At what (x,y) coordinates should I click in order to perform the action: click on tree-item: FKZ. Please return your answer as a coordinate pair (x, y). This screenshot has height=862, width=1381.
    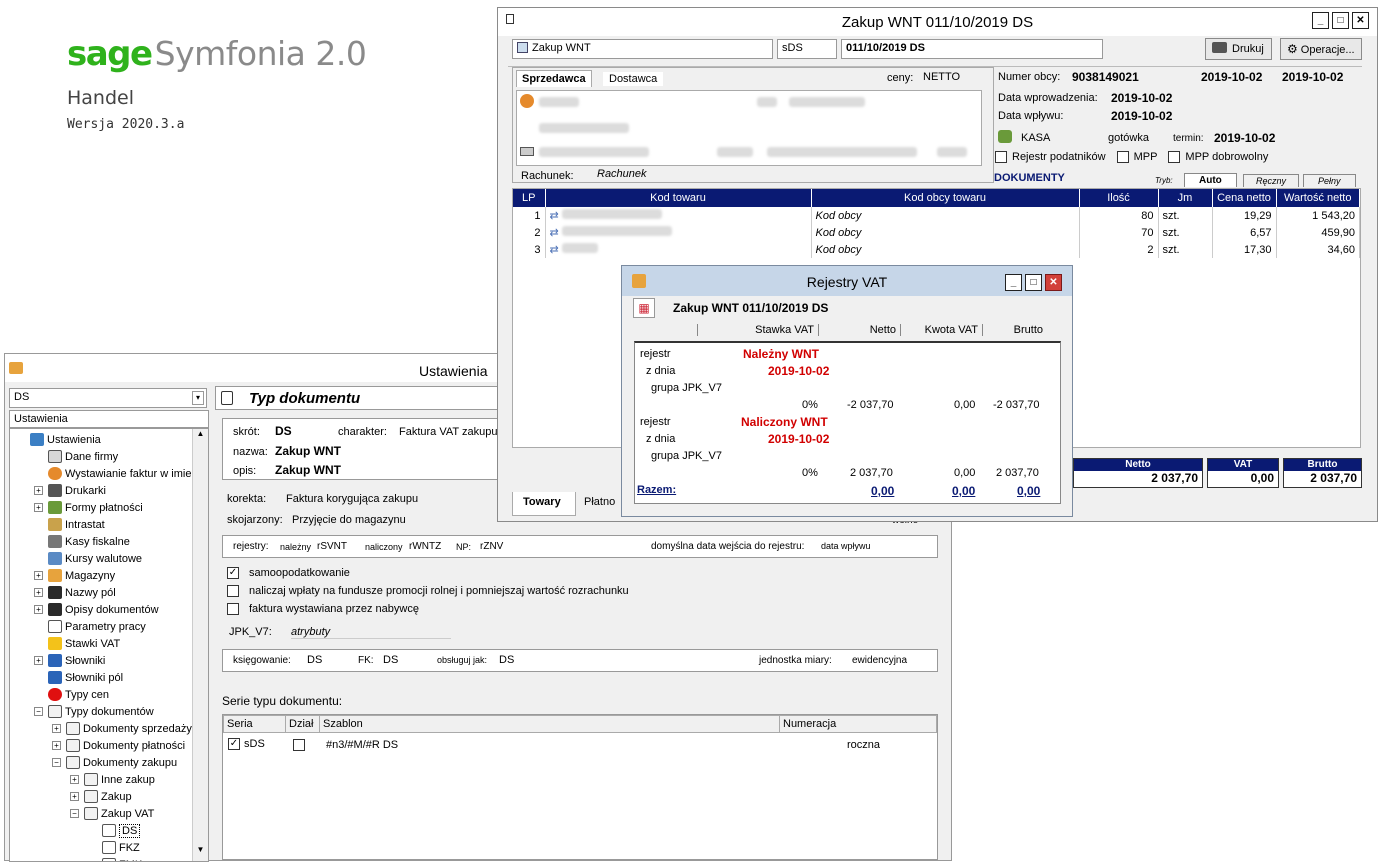
    Looking at the image, I should click on (114, 847).